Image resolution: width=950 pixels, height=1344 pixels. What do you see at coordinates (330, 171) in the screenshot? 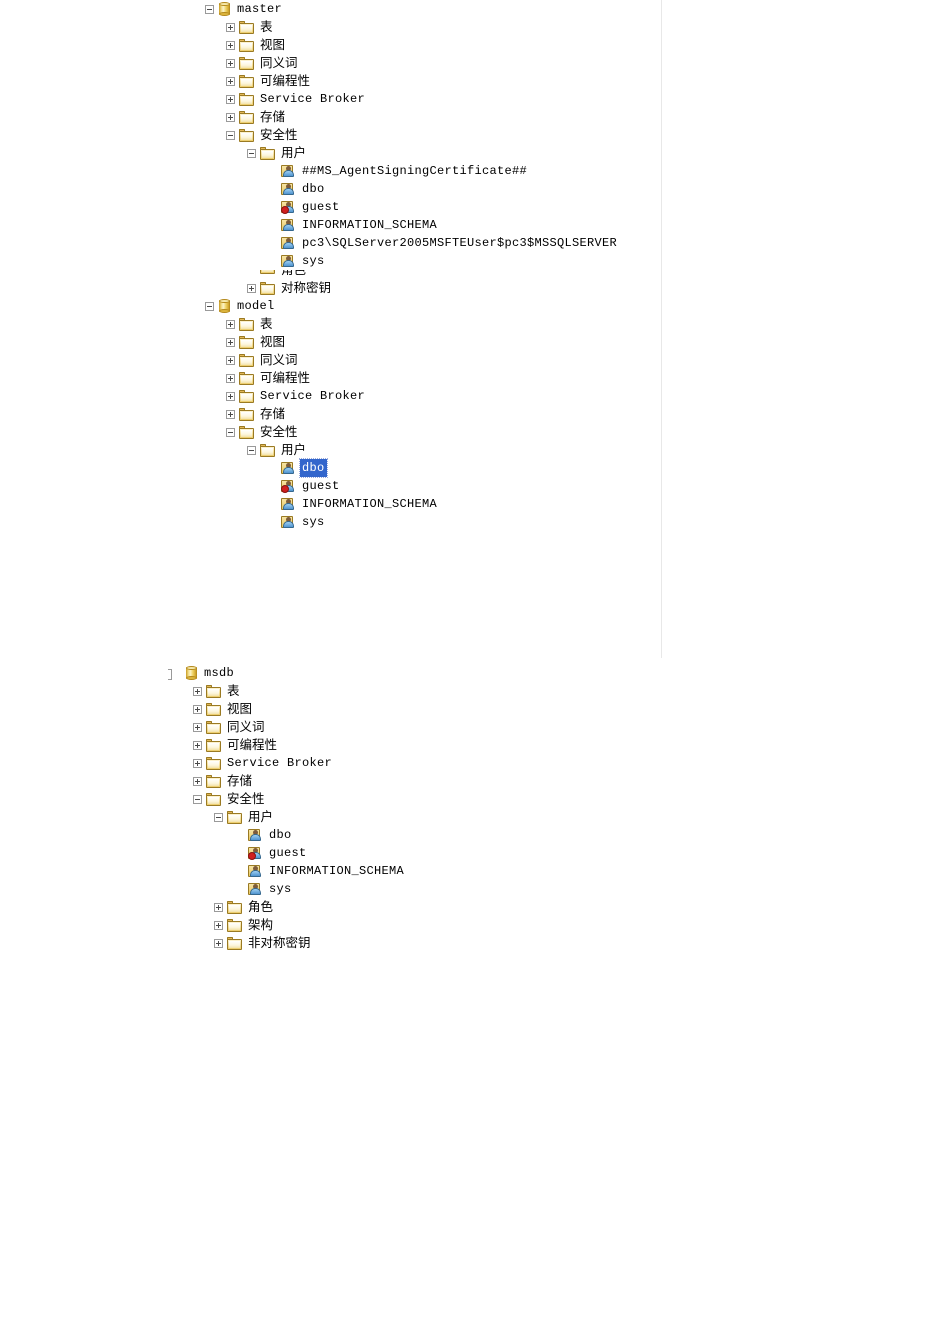
I see `tree-node: ##MS_AgentSigningCertificate##` at bounding box center [330, 171].